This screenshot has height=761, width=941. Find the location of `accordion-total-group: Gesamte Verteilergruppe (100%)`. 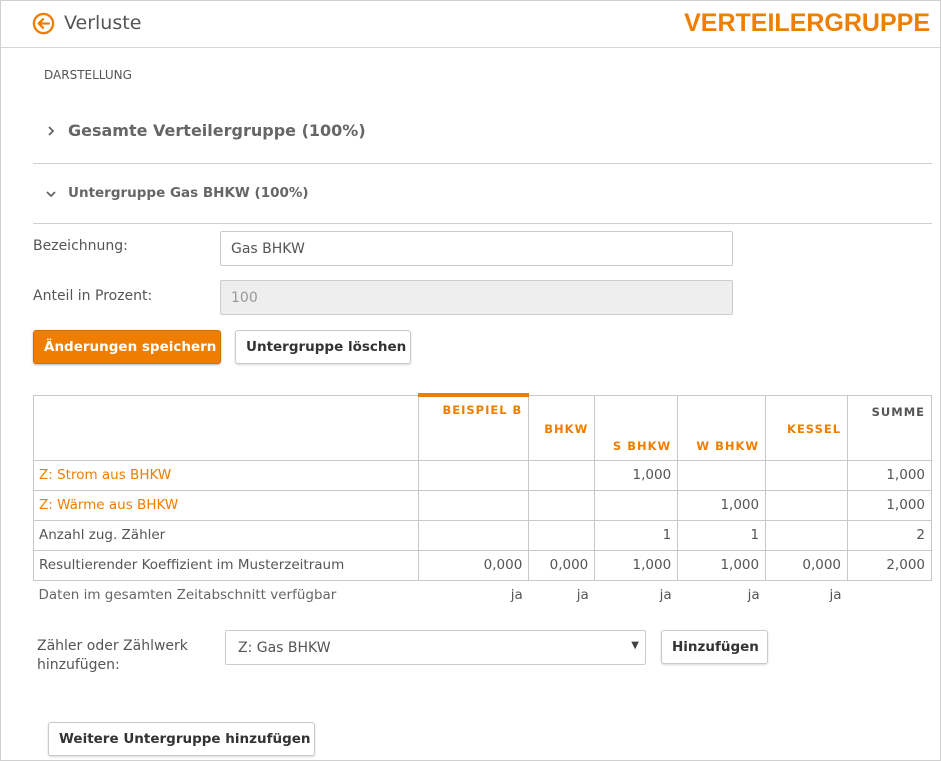

accordion-total-group: Gesamte Verteilergruppe (100%) is located at coordinates (482, 132).